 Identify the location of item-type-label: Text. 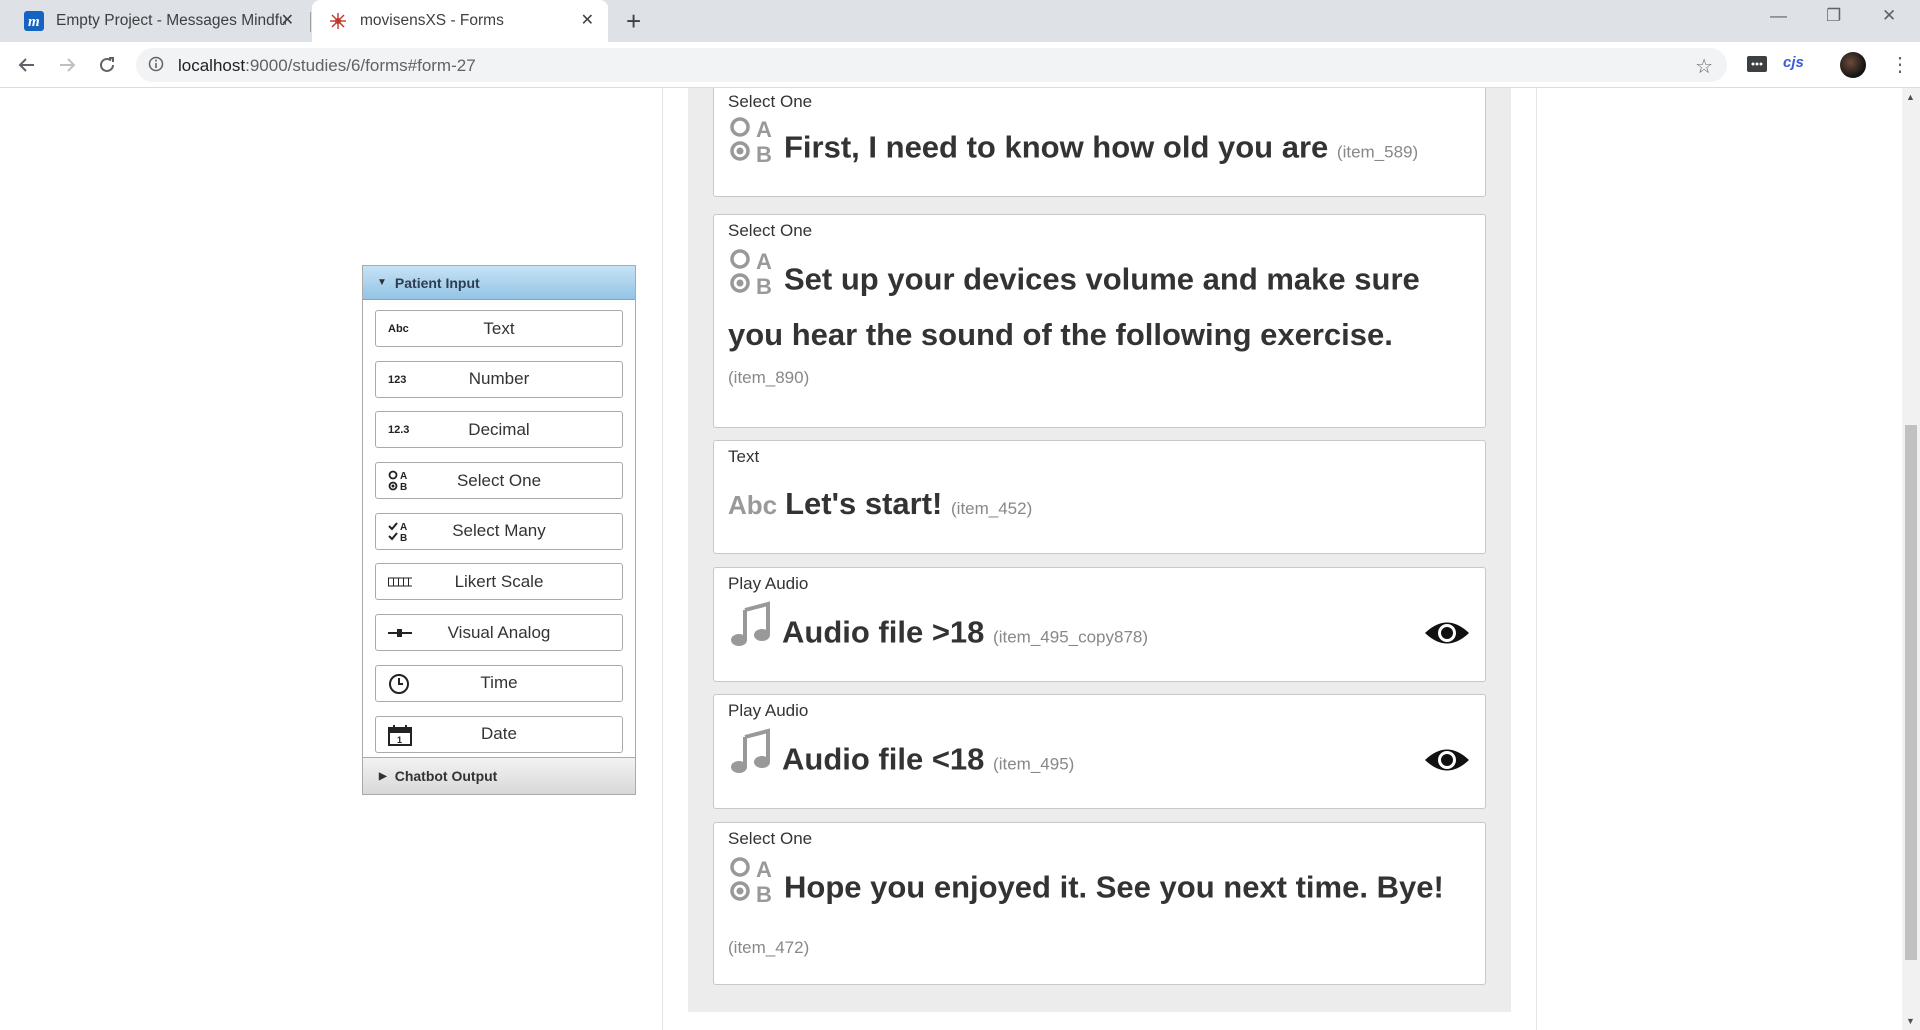
(744, 456).